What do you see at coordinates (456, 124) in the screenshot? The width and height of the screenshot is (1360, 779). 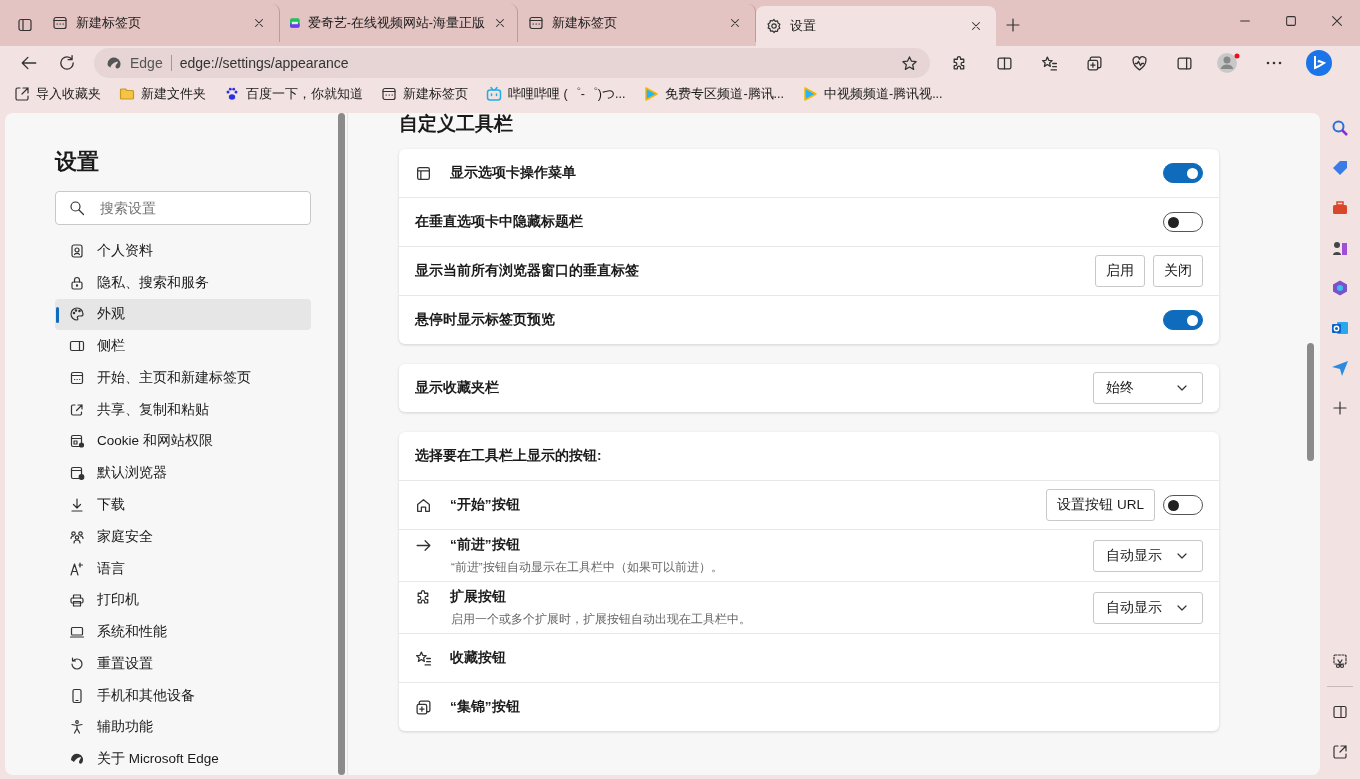 I see `section-title: 自定义工具栏` at bounding box center [456, 124].